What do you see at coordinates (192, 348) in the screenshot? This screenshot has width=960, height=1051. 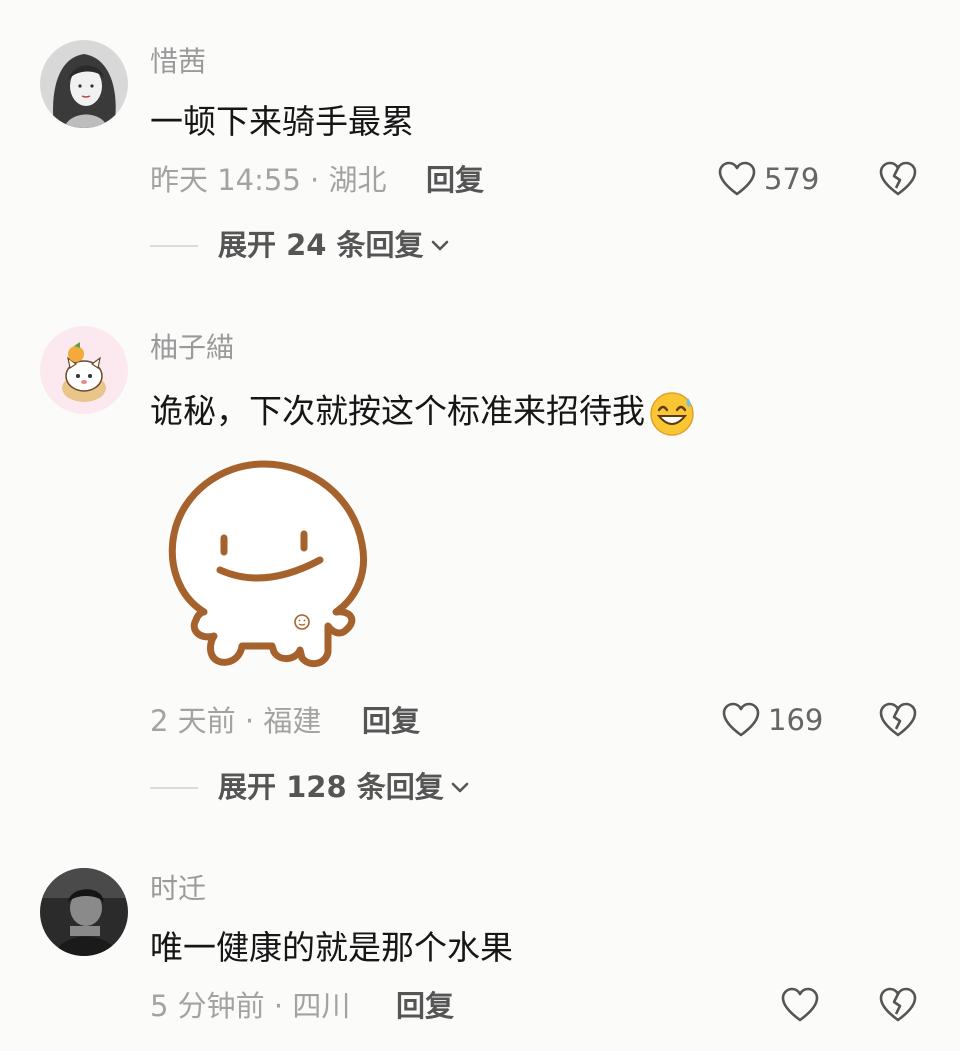 I see `comment-username: 柚子緢` at bounding box center [192, 348].